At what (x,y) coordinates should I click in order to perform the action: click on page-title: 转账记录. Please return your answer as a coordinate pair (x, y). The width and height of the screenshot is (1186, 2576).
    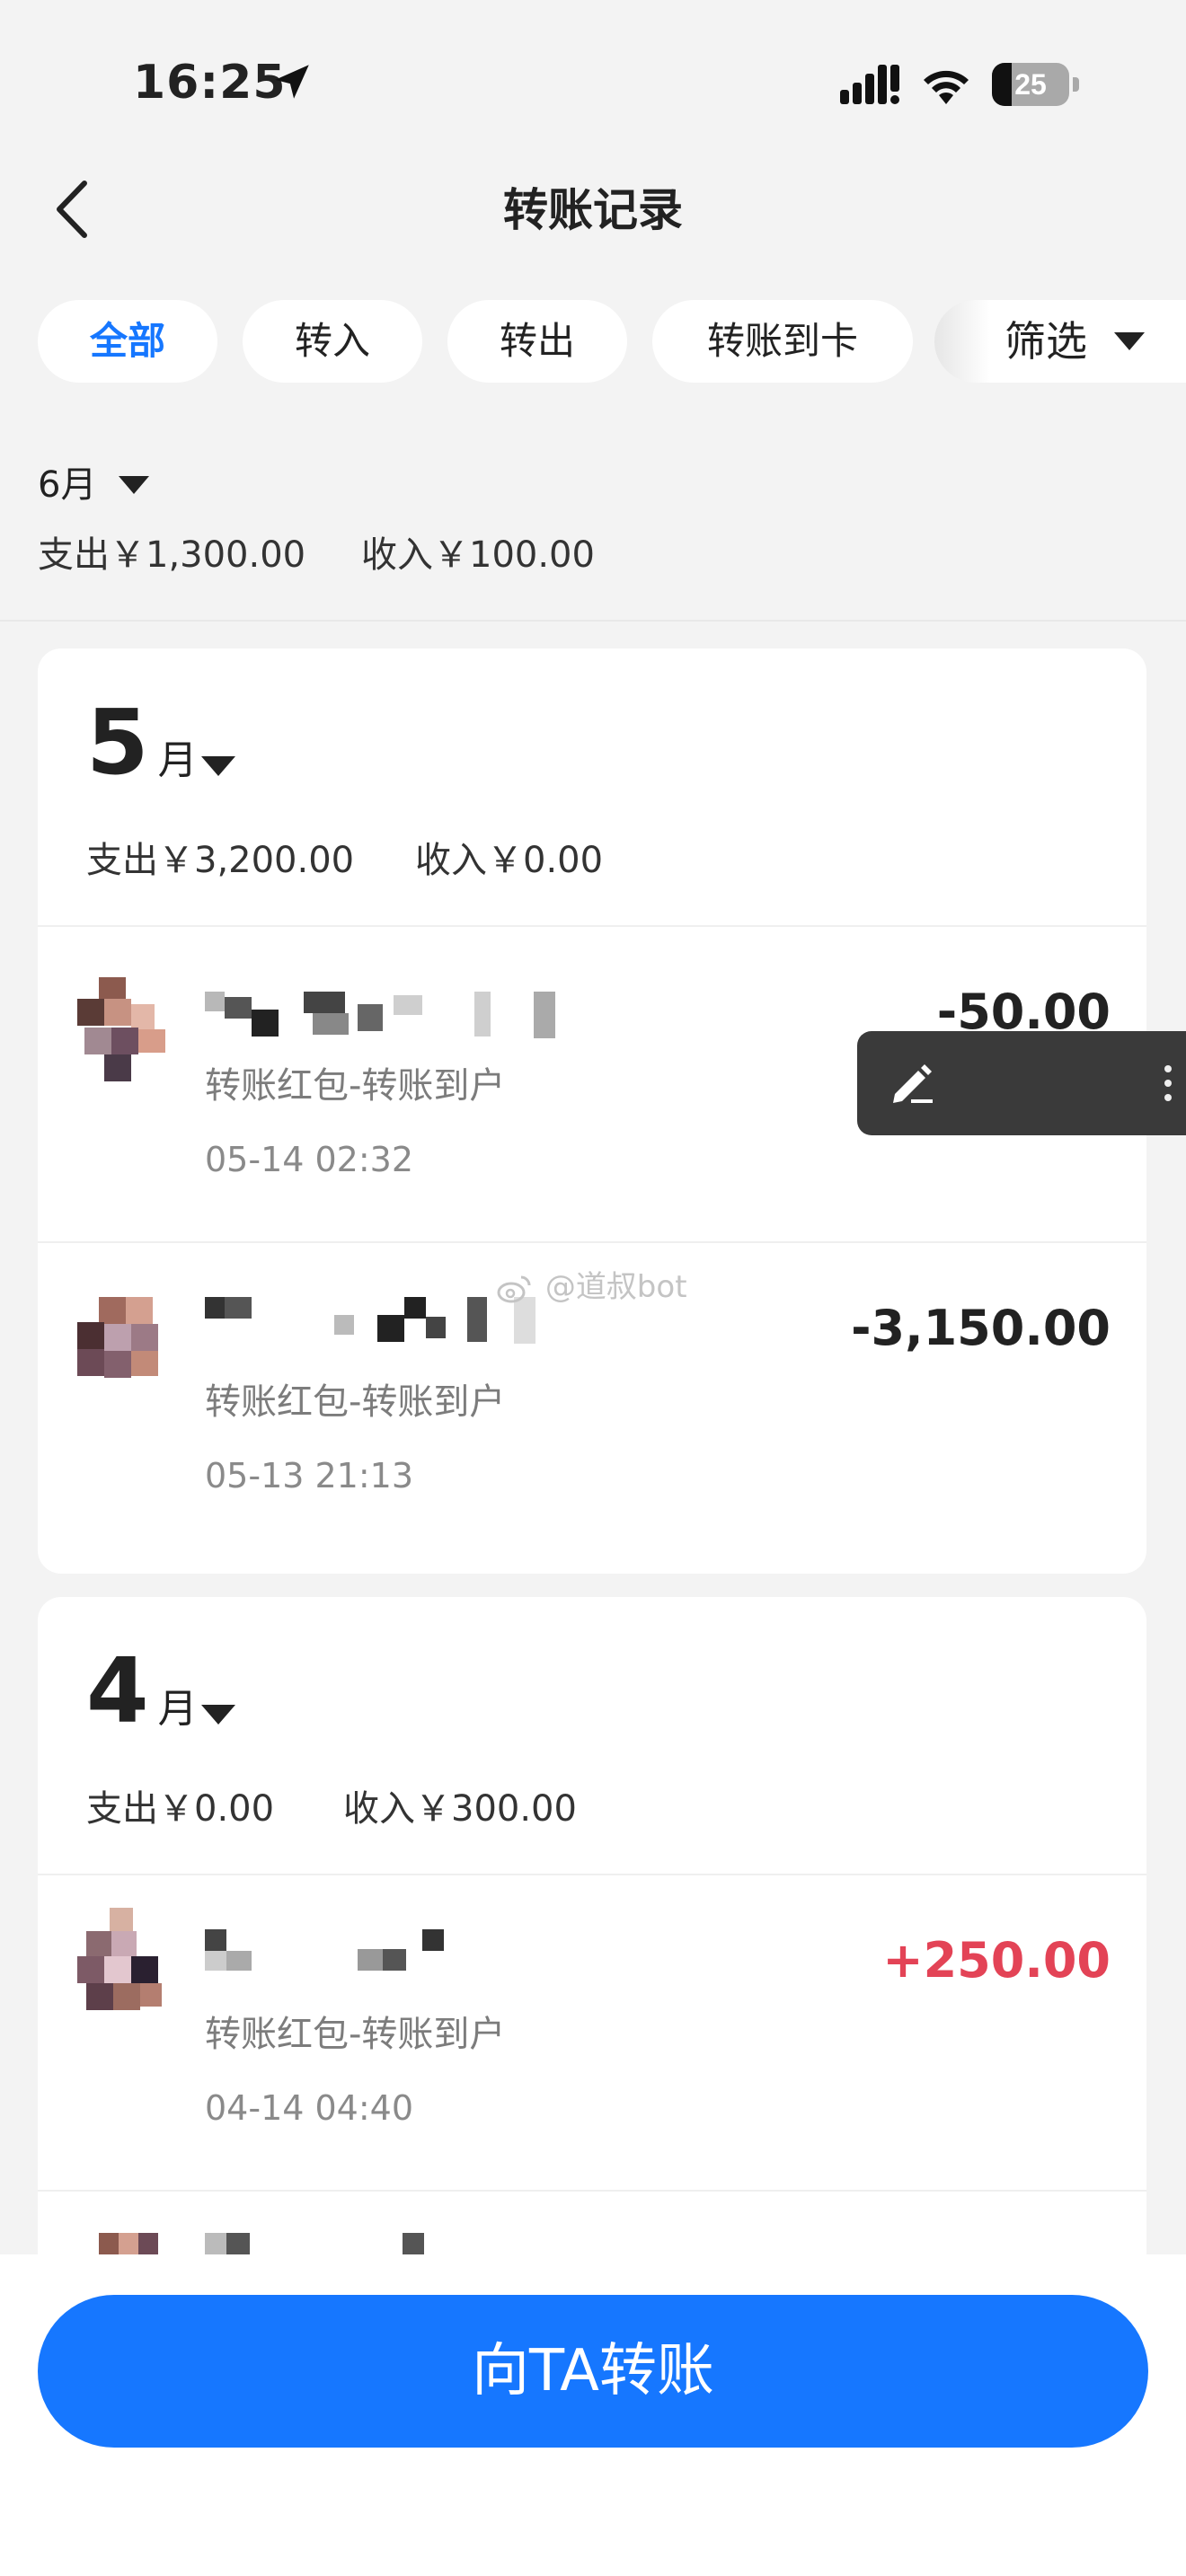
    Looking at the image, I should click on (593, 210).